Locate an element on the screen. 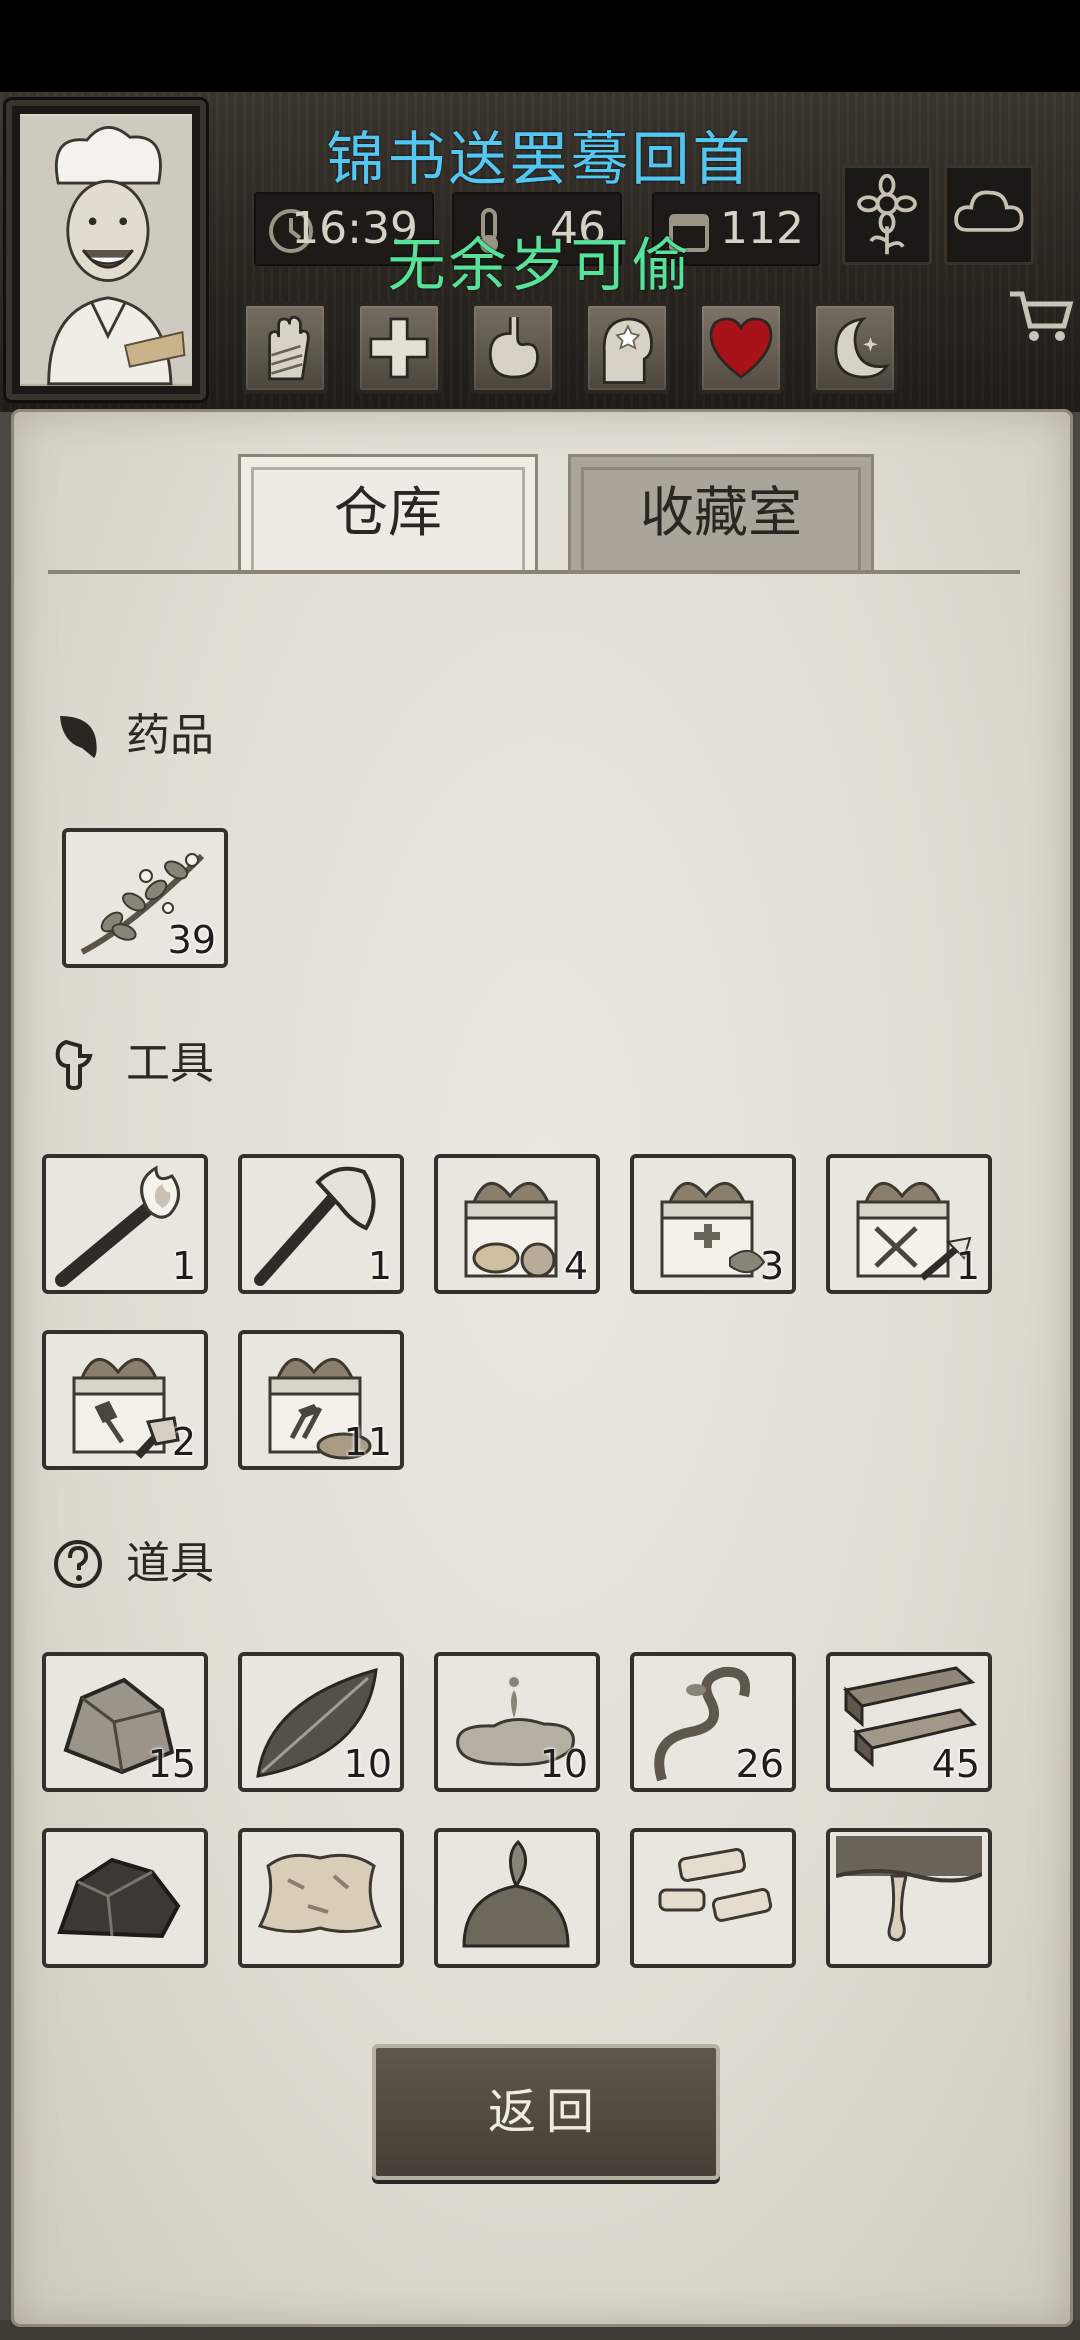 This screenshot has height=2340, width=1080. item-slot: 15 is located at coordinates (125, 1722).